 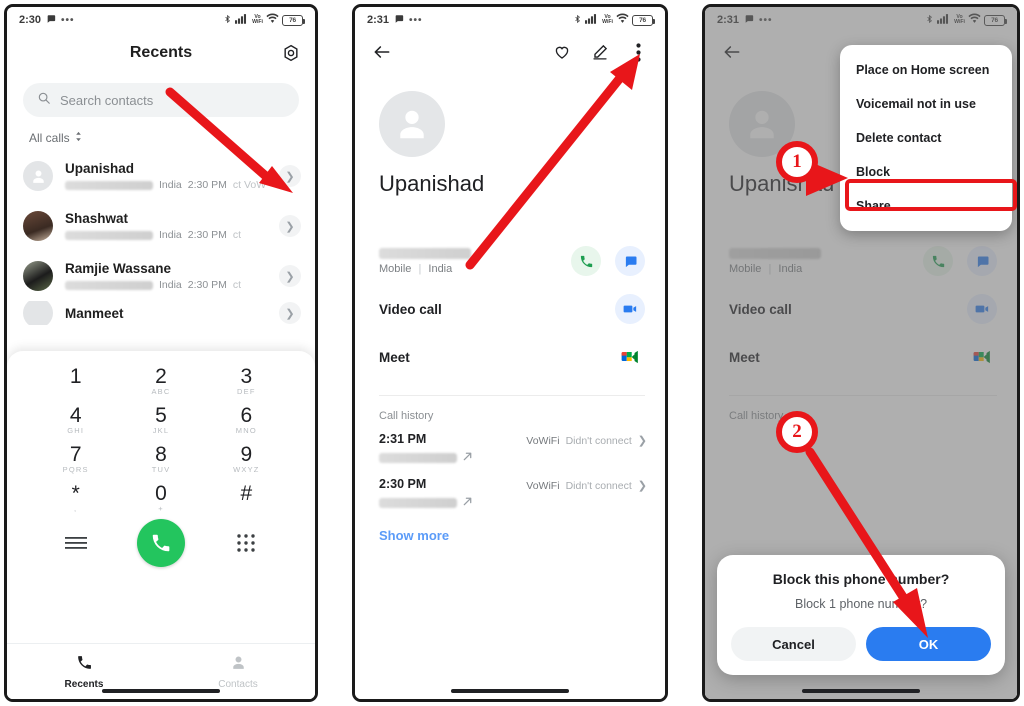 I want to click on dialpad-key: 1, so click(x=75, y=380).